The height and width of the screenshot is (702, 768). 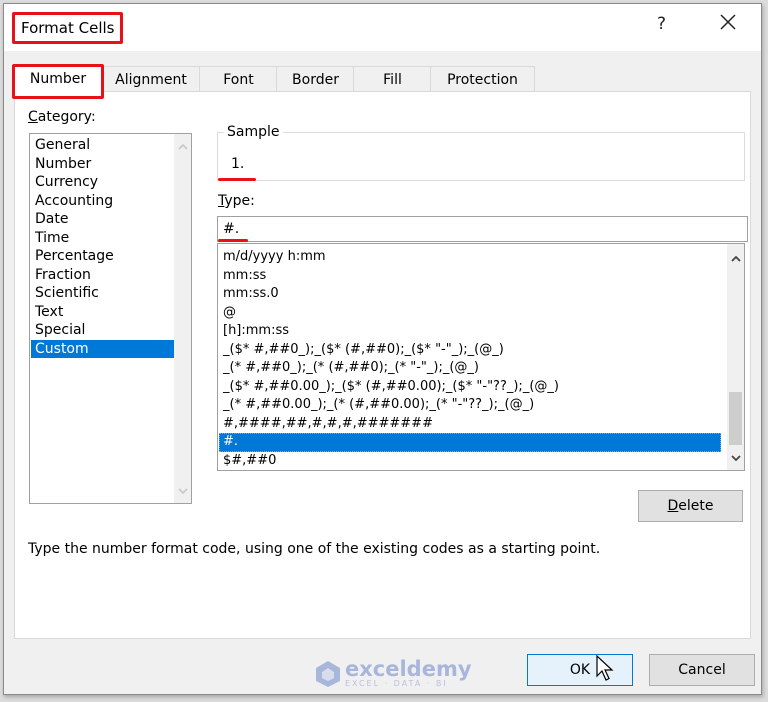 I want to click on type-item: @, so click(x=470, y=313).